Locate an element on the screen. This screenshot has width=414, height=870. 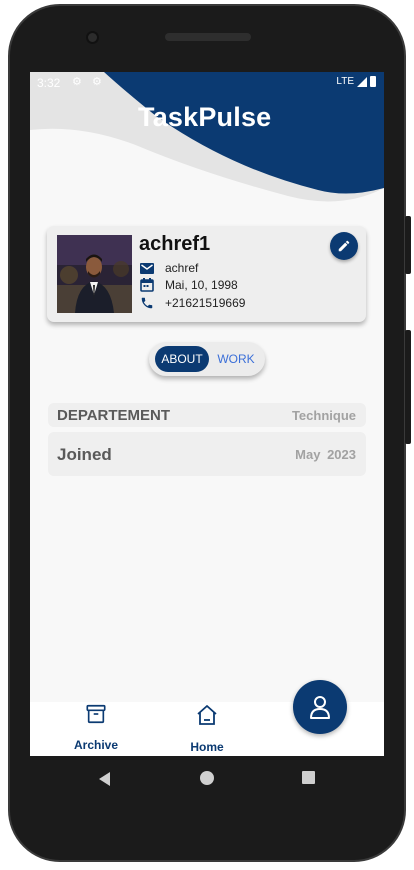
email-row: achref is located at coordinates (168, 268).